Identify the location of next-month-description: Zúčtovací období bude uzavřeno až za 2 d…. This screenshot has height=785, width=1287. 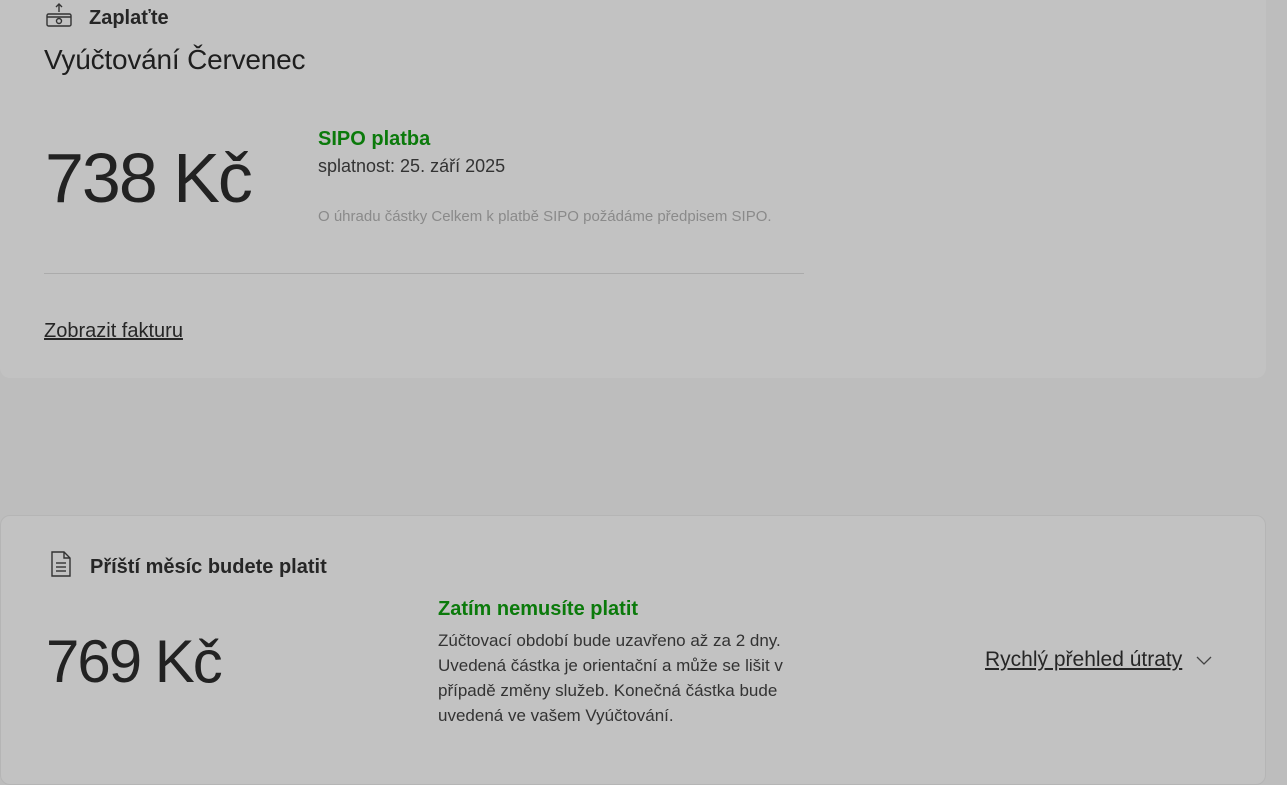
(610, 678).